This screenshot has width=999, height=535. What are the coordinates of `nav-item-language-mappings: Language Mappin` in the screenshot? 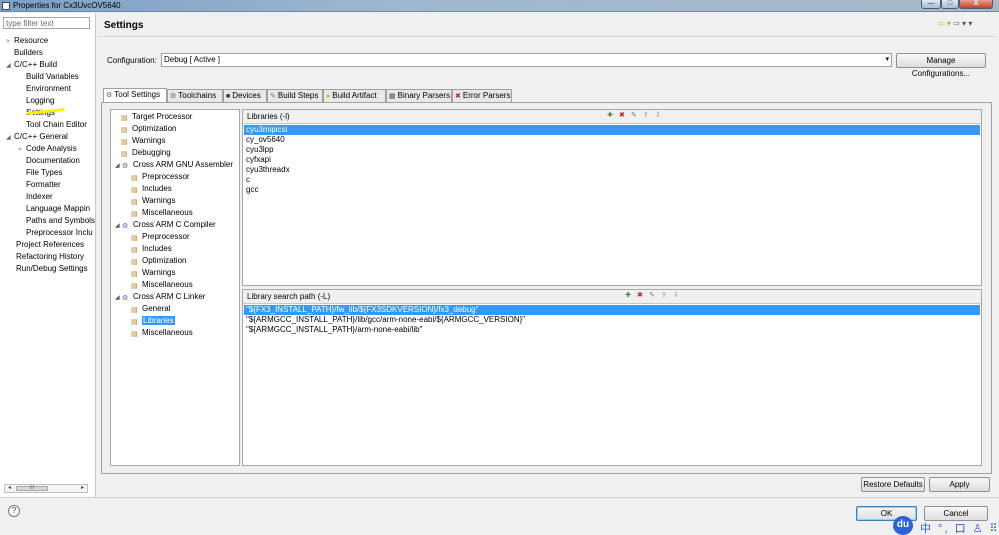 It's located at (58, 209).